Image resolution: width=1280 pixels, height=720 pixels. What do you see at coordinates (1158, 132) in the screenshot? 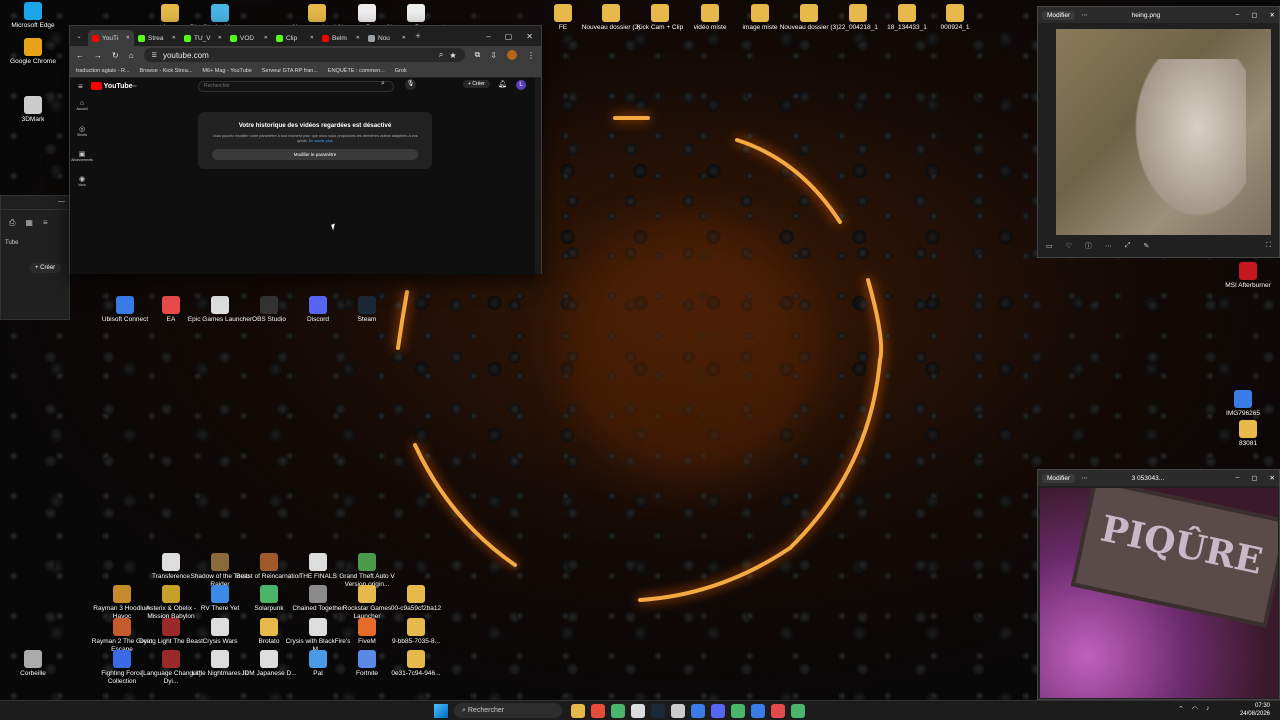
I see `photos-window-duck: Modifier ⋯ heing.png – ▢ ✕ ▭ ♡ ⓘ ⋯ ⤢ ✎ ⛶` at bounding box center [1158, 132].